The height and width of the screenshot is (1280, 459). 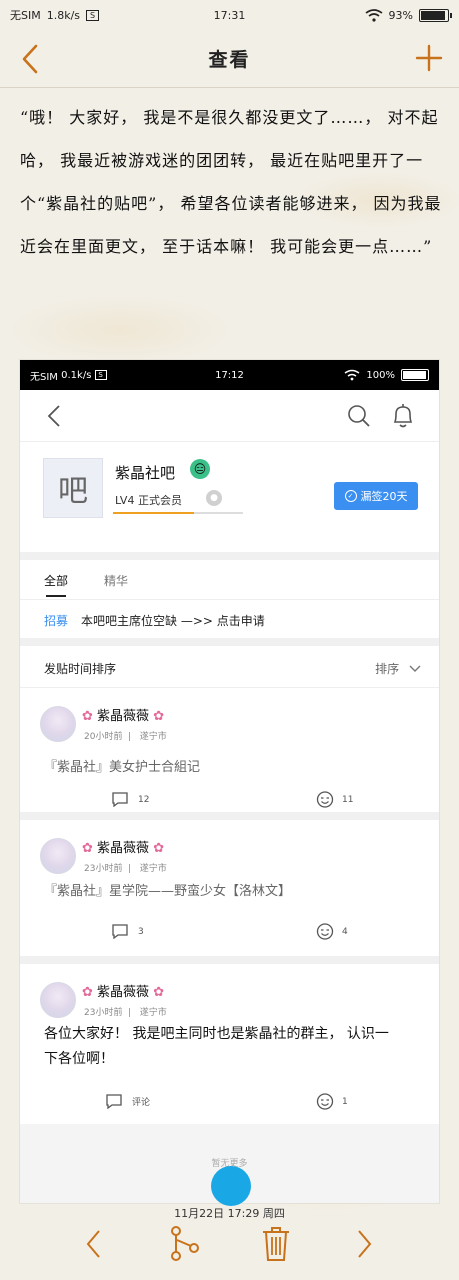 I want to click on embedded-battery-icon, so click(x=415, y=375).